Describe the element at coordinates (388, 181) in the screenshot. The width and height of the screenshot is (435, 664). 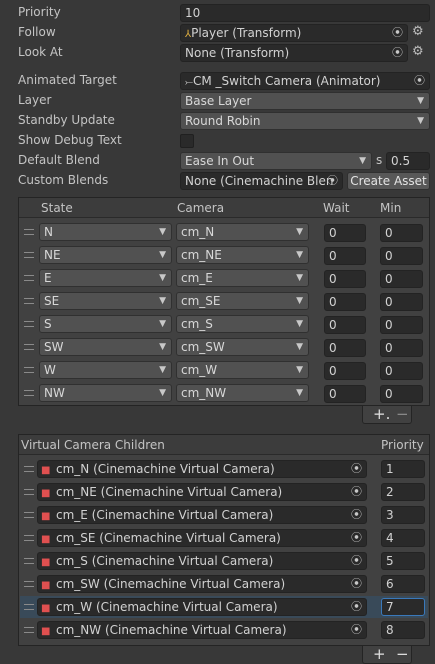
I see `create-asset-button: Create Asset` at that location.